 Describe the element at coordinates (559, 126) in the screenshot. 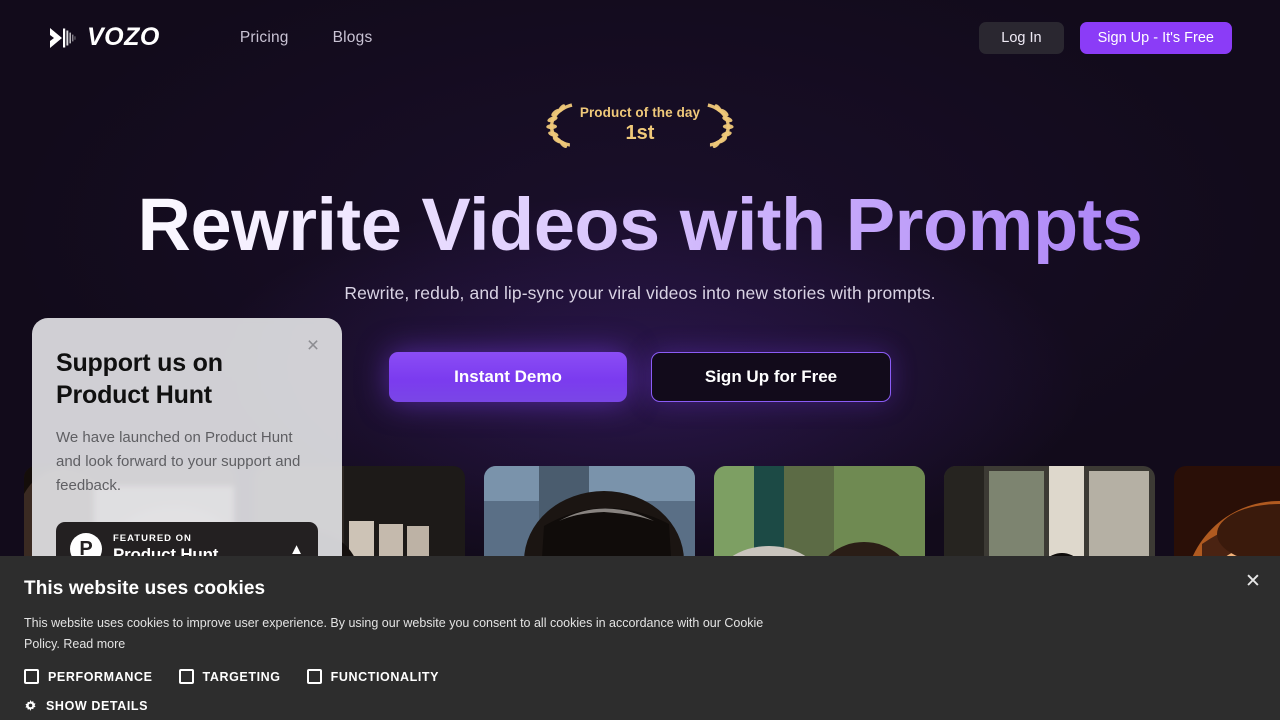

I see `laurel-left-icon` at that location.